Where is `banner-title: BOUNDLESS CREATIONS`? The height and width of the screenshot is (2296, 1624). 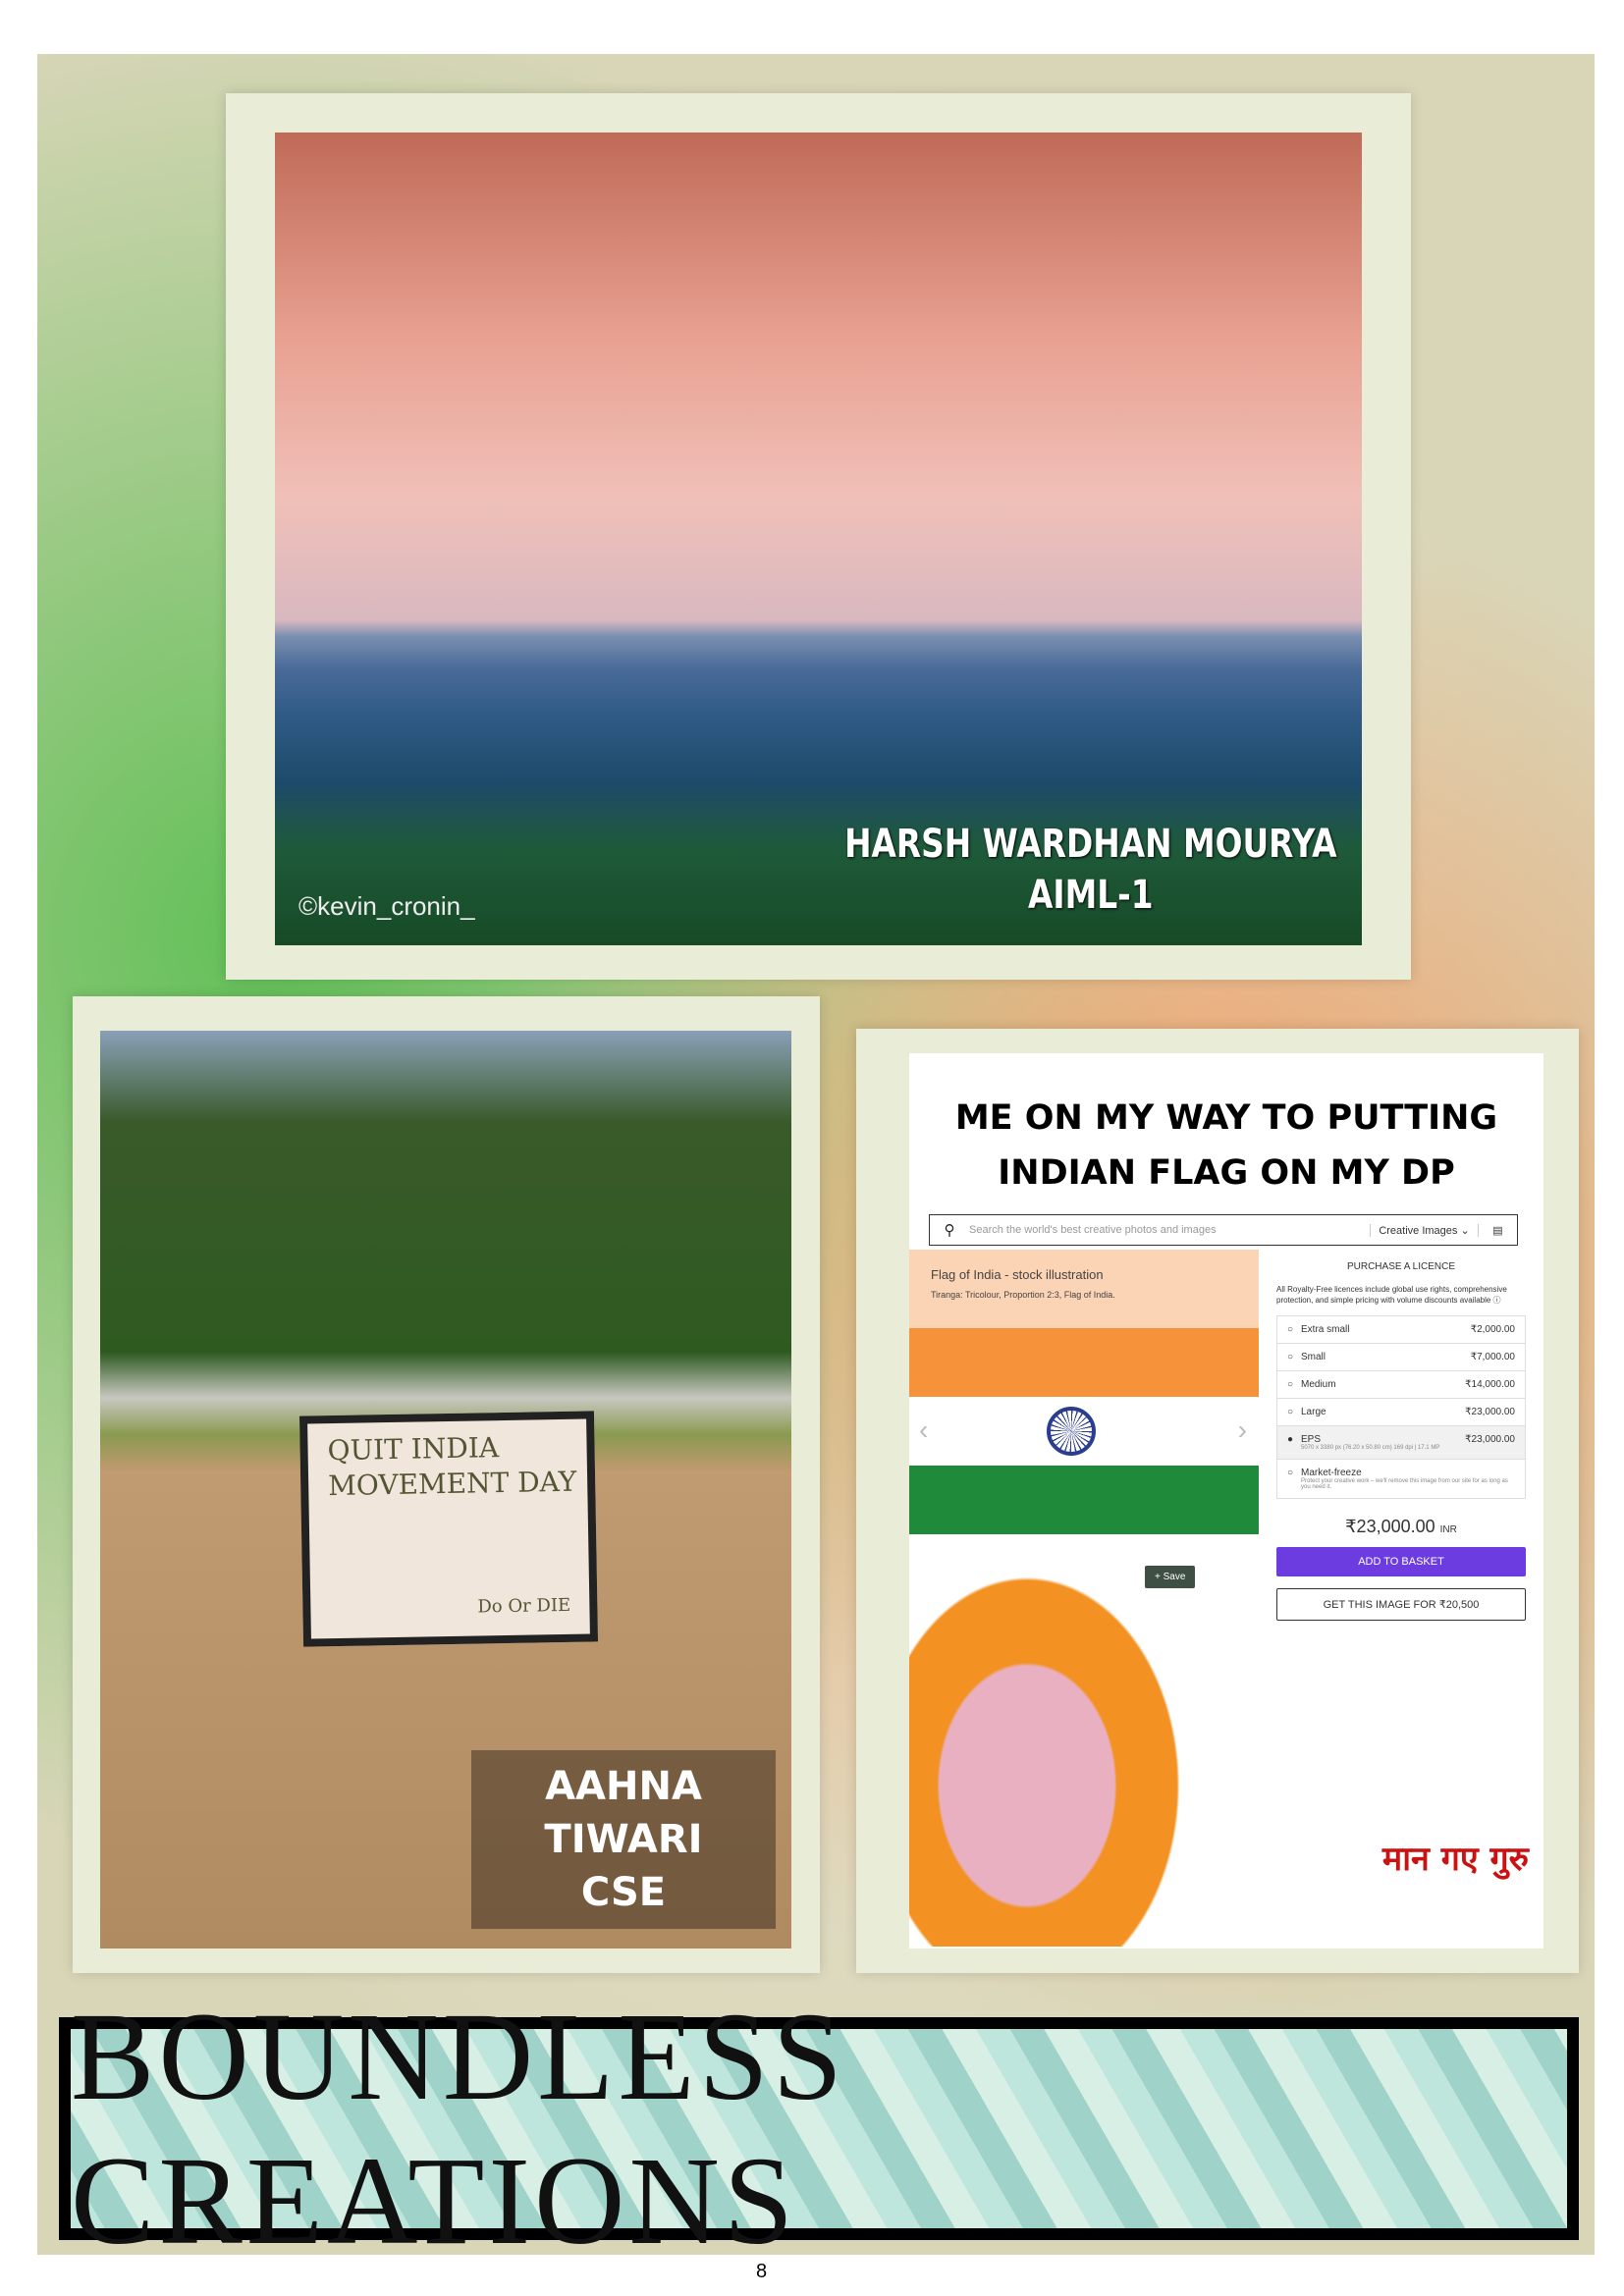
banner-title: BOUNDLESS CREATIONS is located at coordinates (458, 2128).